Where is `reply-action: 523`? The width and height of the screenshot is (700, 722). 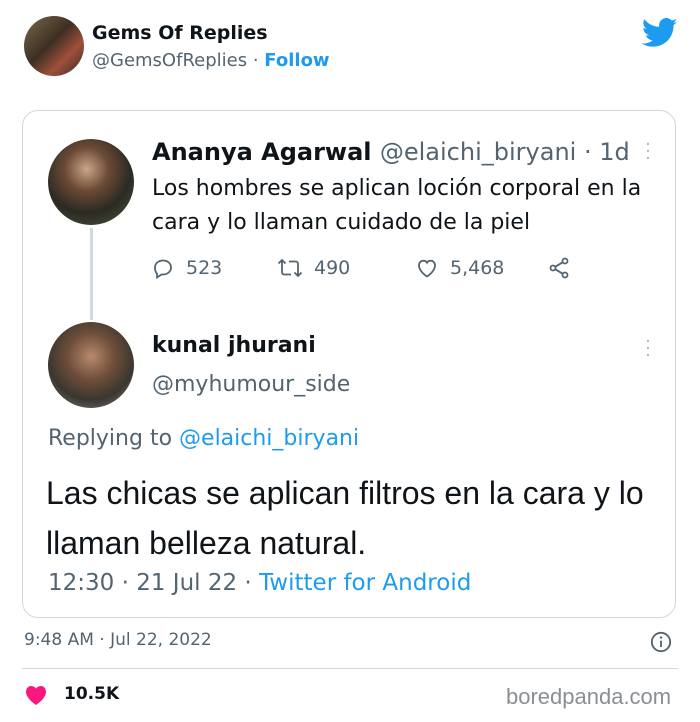
reply-action: 523 is located at coordinates (186, 268).